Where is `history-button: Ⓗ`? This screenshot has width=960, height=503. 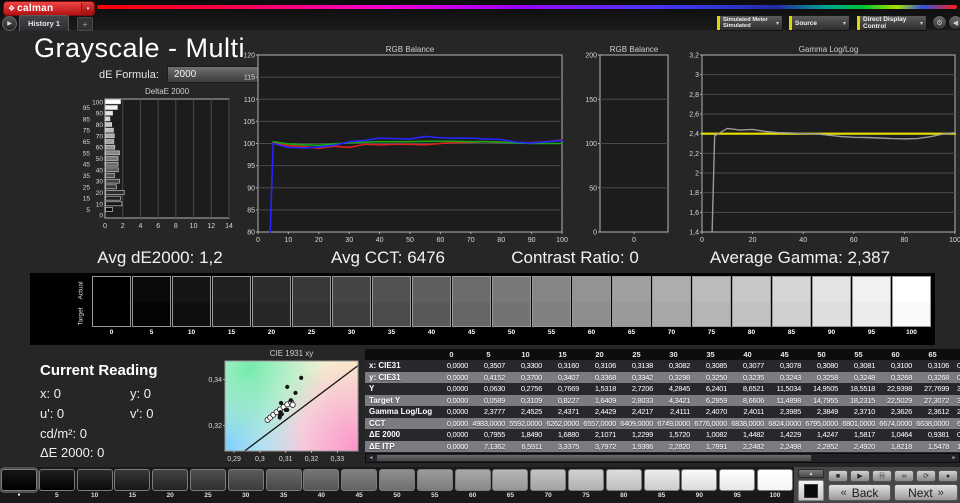 history-button: Ⓗ is located at coordinates (882, 476).